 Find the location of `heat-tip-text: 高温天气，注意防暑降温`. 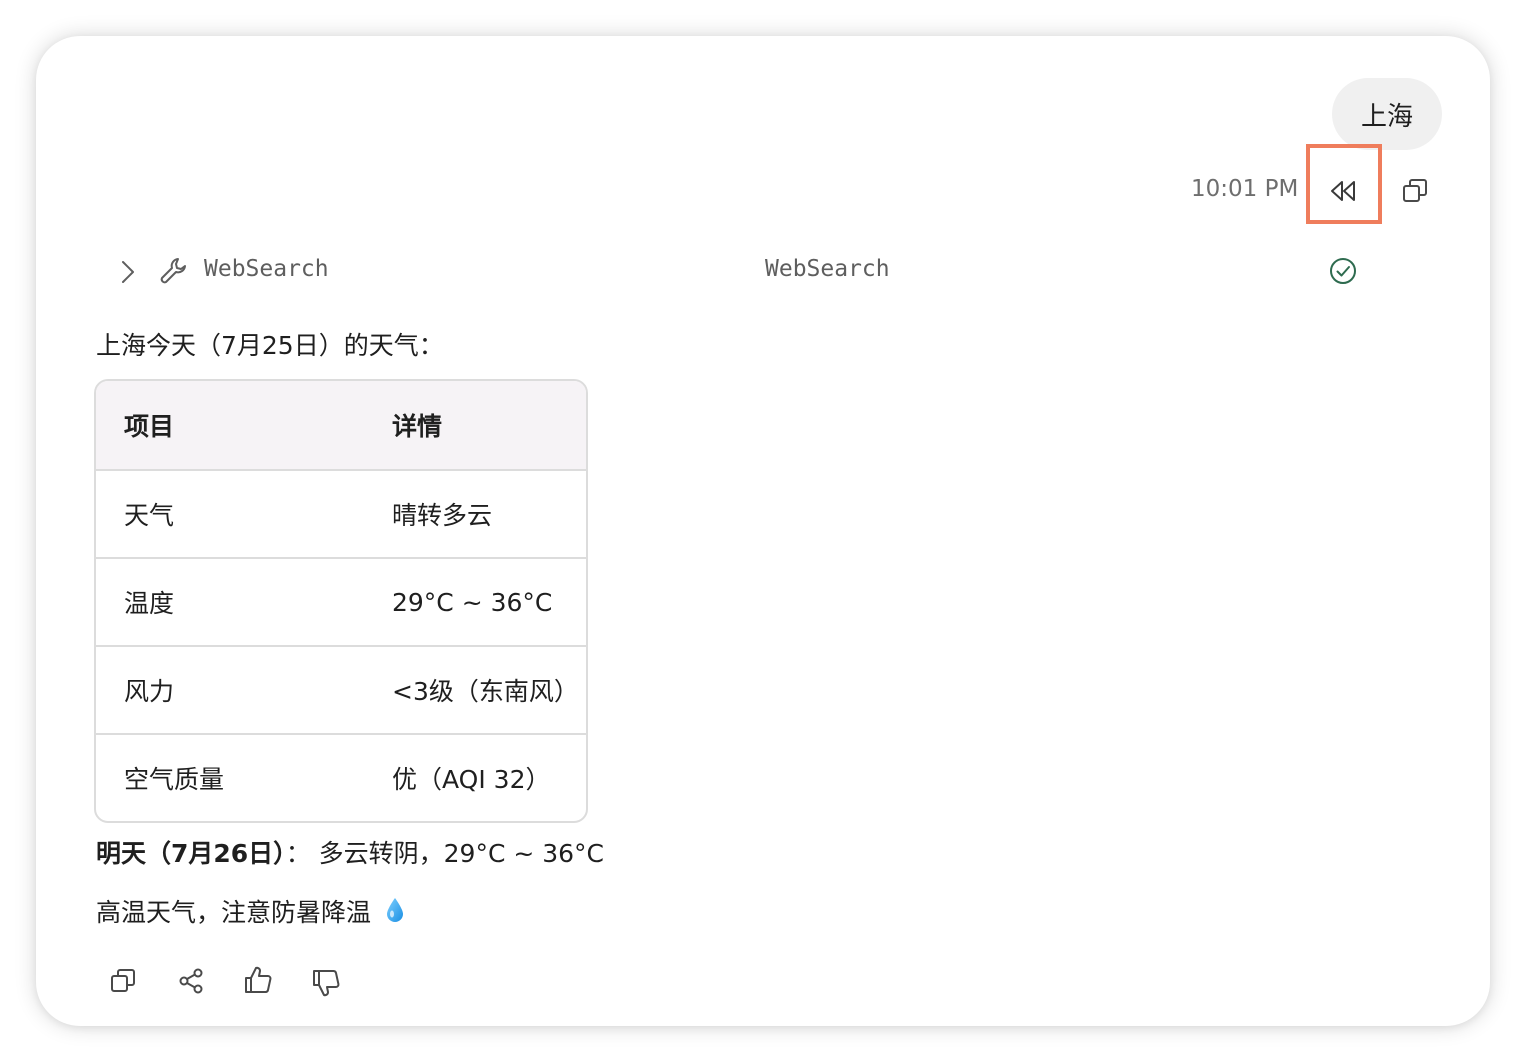

heat-tip-text: 高温天气，注意防暑降温 is located at coordinates (234, 912).